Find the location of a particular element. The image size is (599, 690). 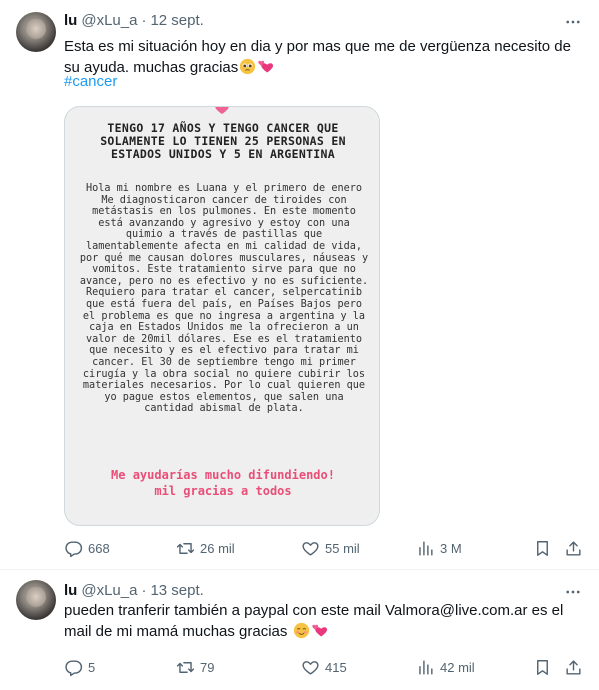

like-button: 55 mil is located at coordinates (330, 548).